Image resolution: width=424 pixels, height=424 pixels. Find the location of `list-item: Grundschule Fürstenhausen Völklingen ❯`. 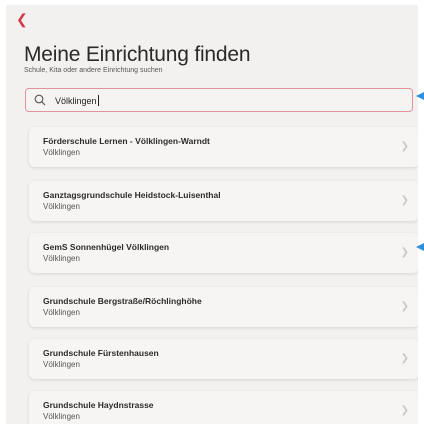

list-item: Grundschule Fürstenhausen Völklingen ❯ is located at coordinates (223, 359).